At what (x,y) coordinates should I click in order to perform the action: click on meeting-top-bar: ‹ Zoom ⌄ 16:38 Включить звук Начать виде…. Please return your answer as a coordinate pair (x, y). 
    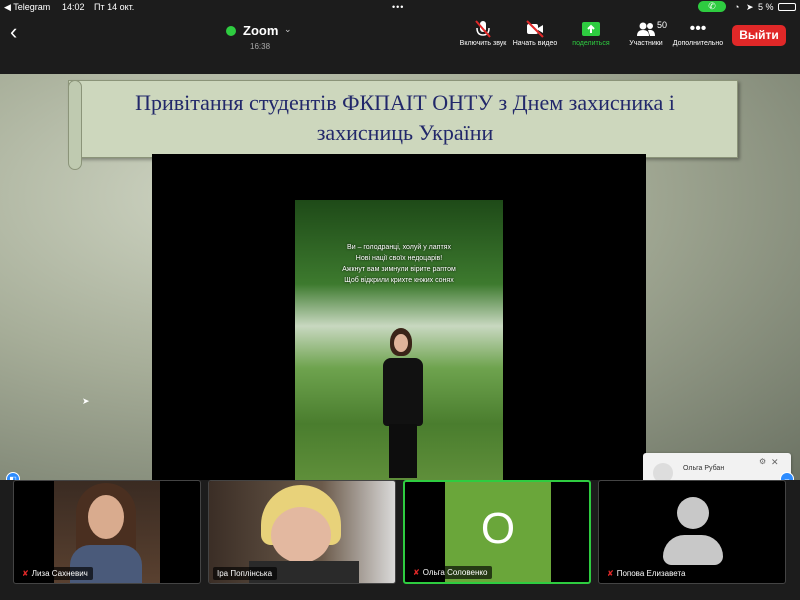
    Looking at the image, I should click on (400, 35).